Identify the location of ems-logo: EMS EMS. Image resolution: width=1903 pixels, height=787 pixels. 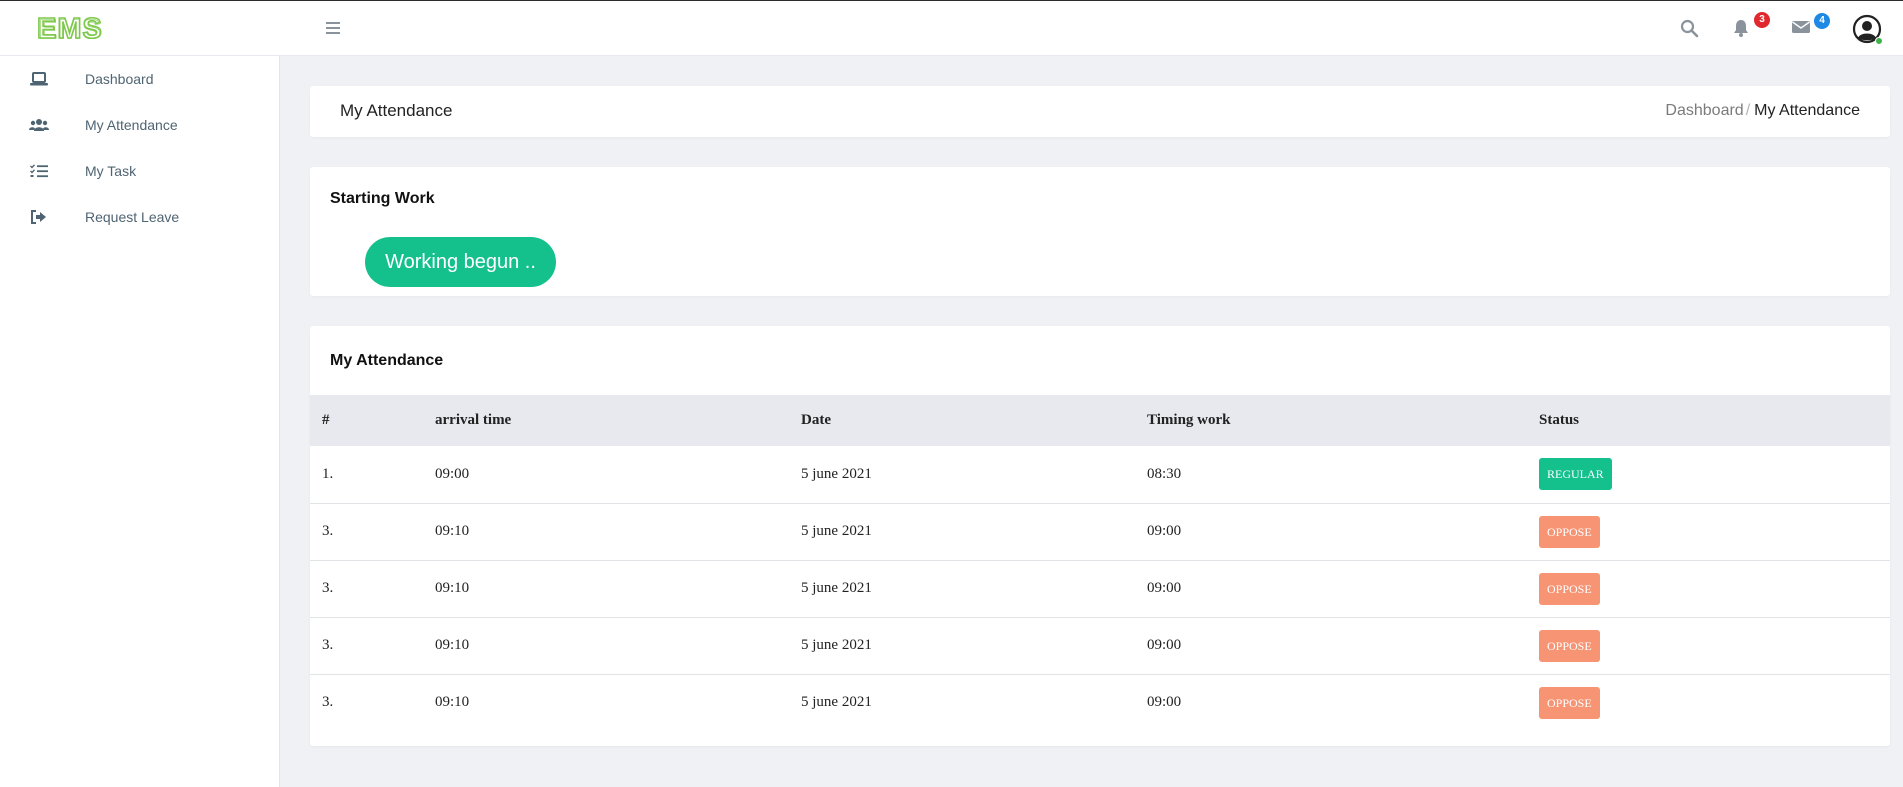
(77, 28).